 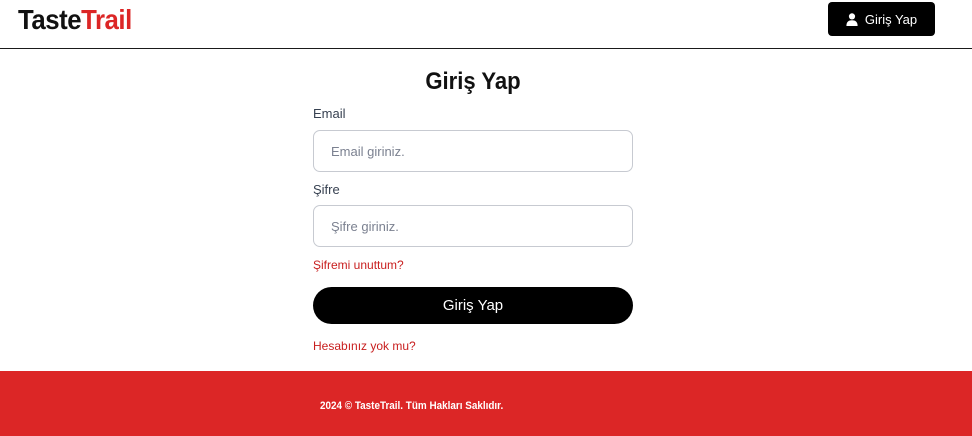 I want to click on login-submit-button: Giriş Yap, so click(x=473, y=305).